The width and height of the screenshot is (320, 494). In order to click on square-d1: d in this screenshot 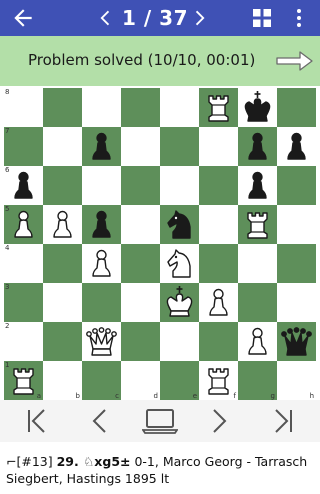, I will do `click(140, 380)`.